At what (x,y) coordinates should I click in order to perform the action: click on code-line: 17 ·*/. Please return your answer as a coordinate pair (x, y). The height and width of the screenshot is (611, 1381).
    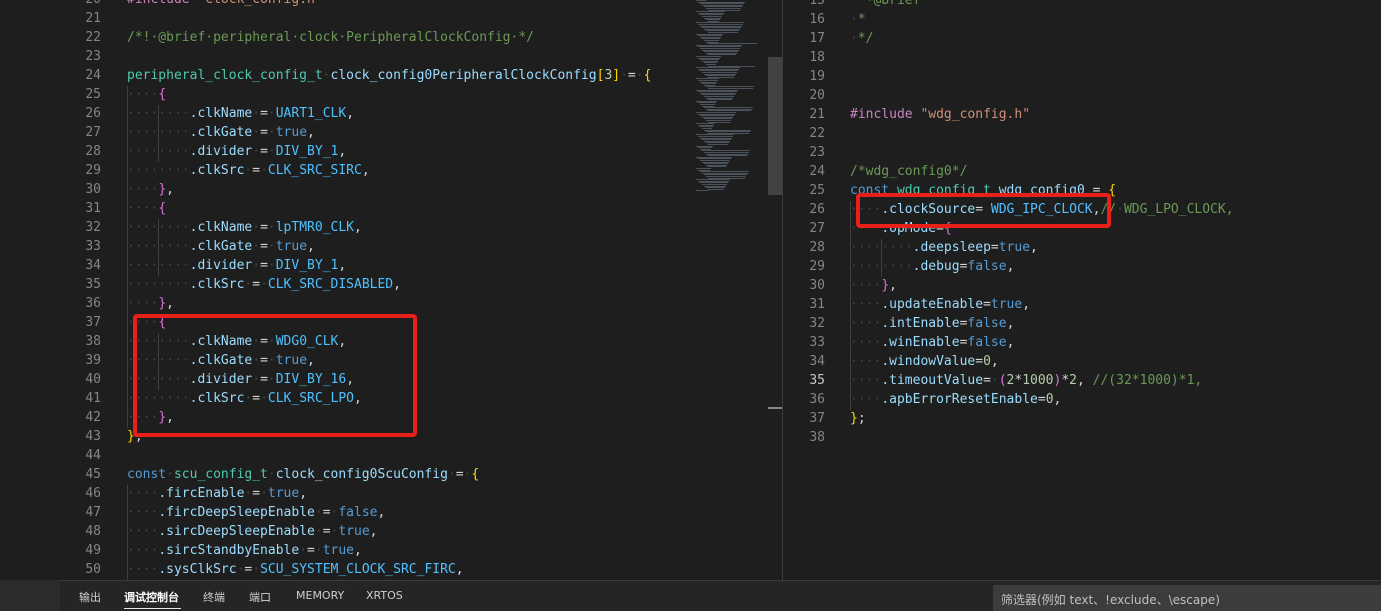
    Looking at the image, I should click on (1082, 38).